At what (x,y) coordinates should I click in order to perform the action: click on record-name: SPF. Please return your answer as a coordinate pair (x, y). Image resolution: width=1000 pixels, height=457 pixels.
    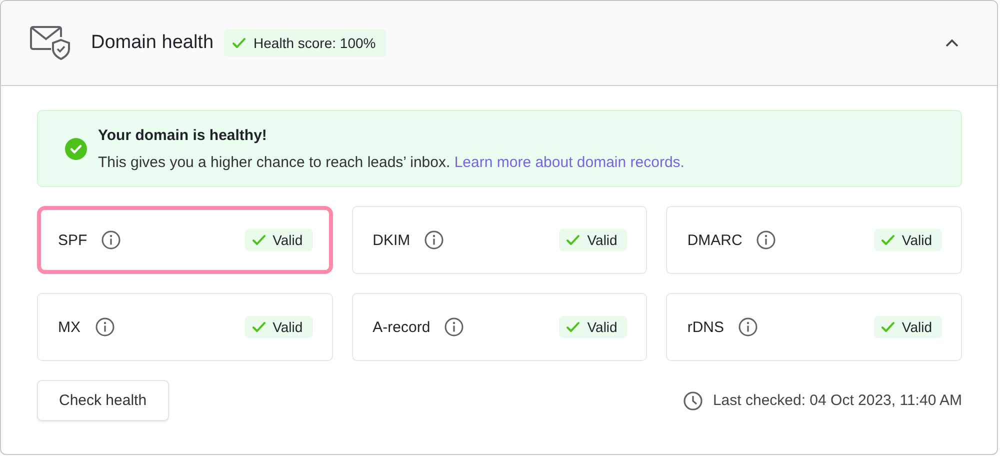
    Looking at the image, I should click on (73, 240).